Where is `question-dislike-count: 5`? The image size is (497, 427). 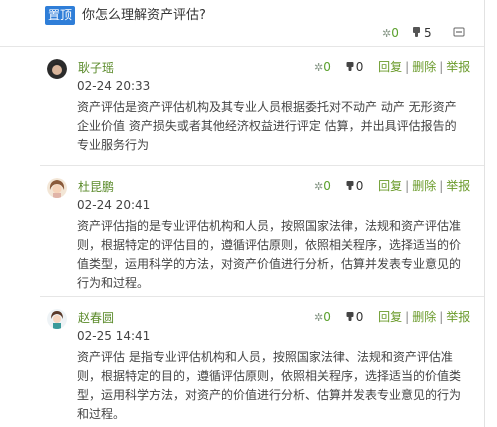
question-dislike-count: 5 is located at coordinates (428, 33).